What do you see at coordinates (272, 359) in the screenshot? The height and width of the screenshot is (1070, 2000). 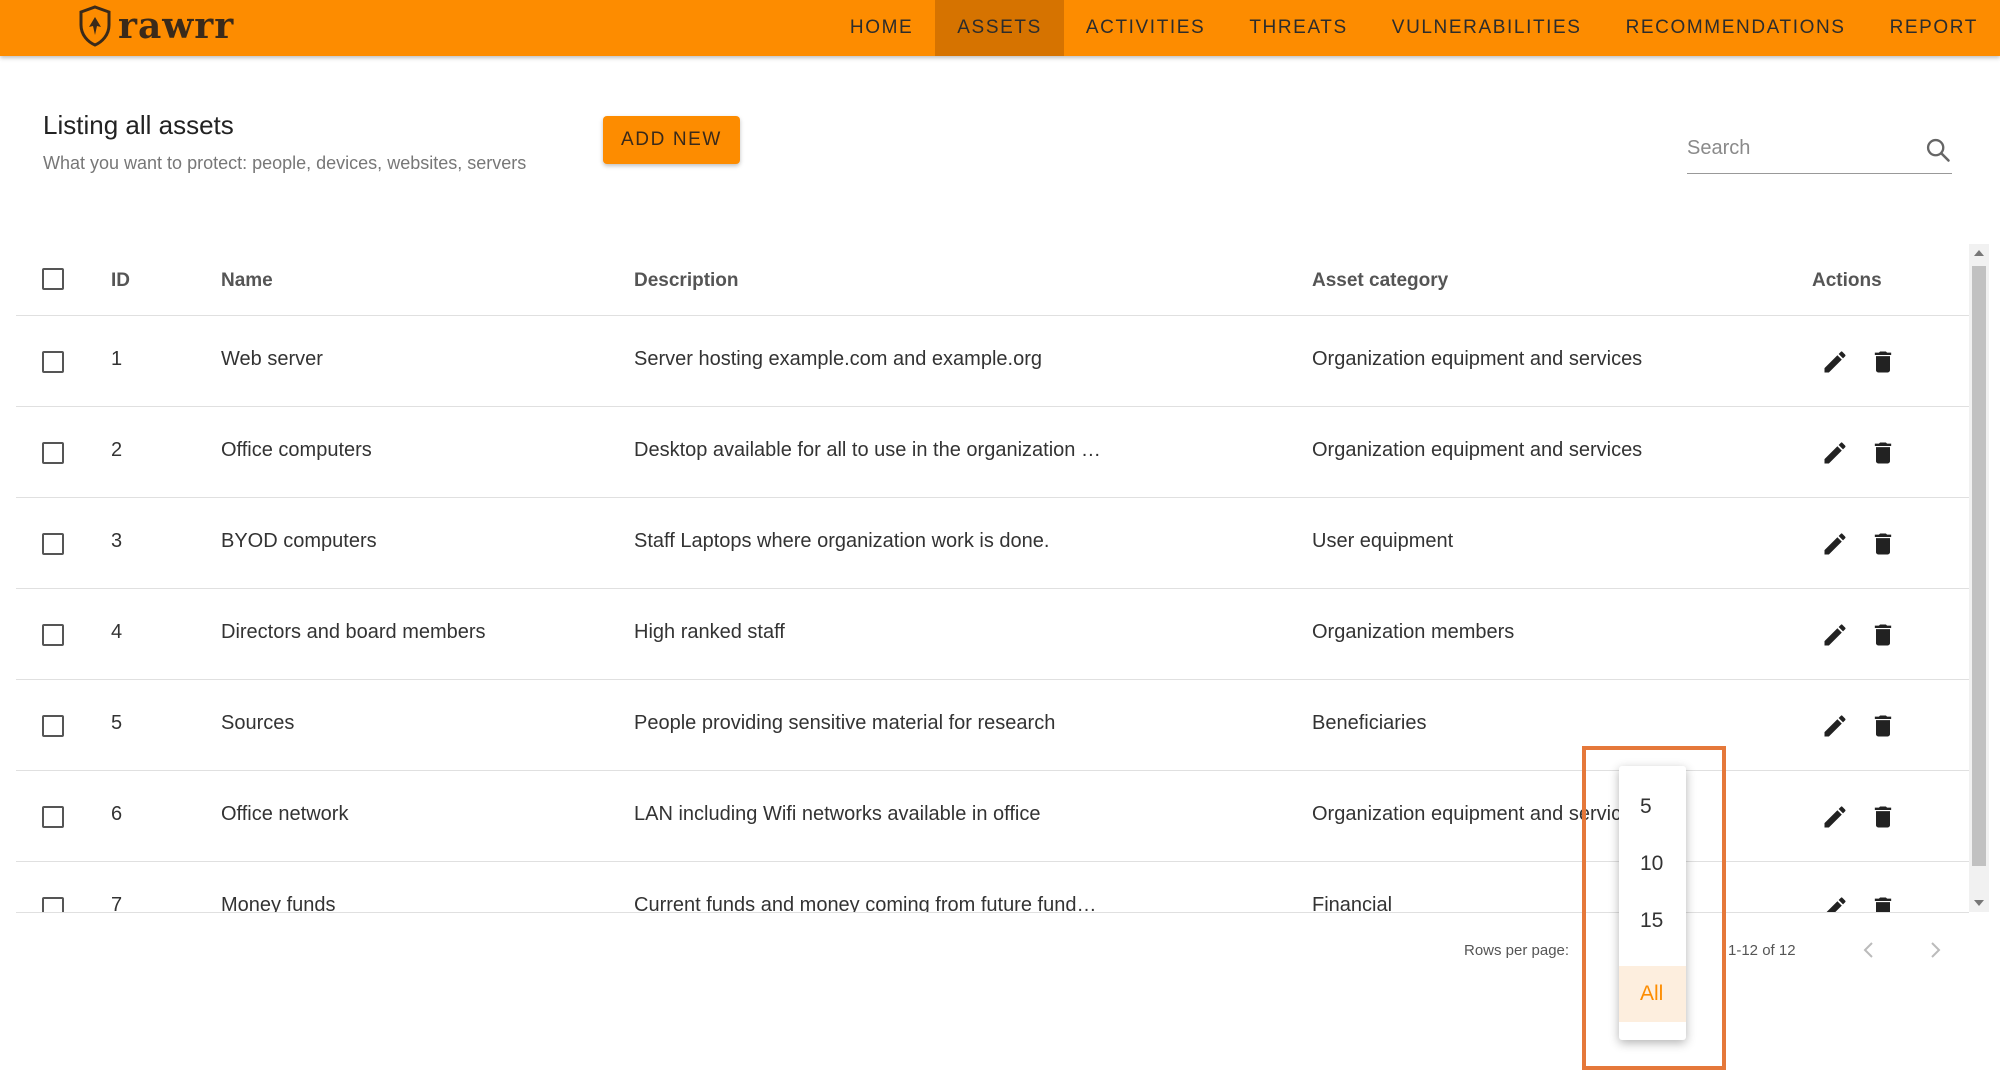 I see `cell-name: Web server` at bounding box center [272, 359].